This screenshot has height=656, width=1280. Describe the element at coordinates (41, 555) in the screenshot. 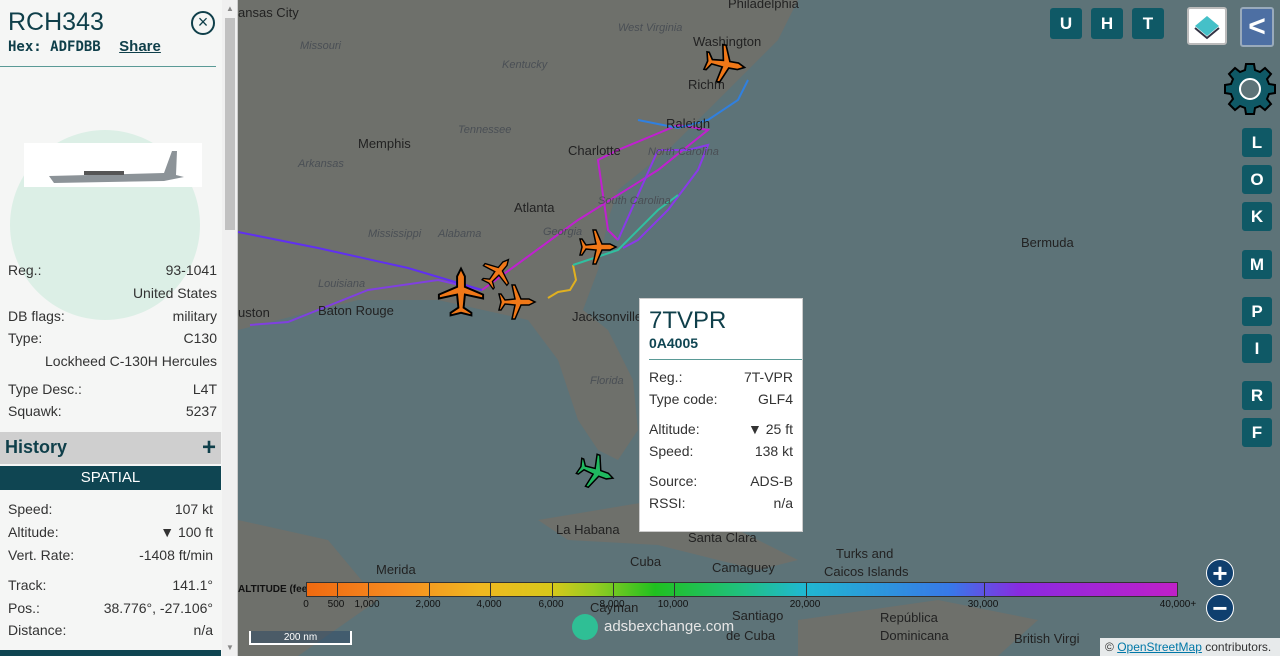

I see `spatial-label: Vert. Rate:` at that location.